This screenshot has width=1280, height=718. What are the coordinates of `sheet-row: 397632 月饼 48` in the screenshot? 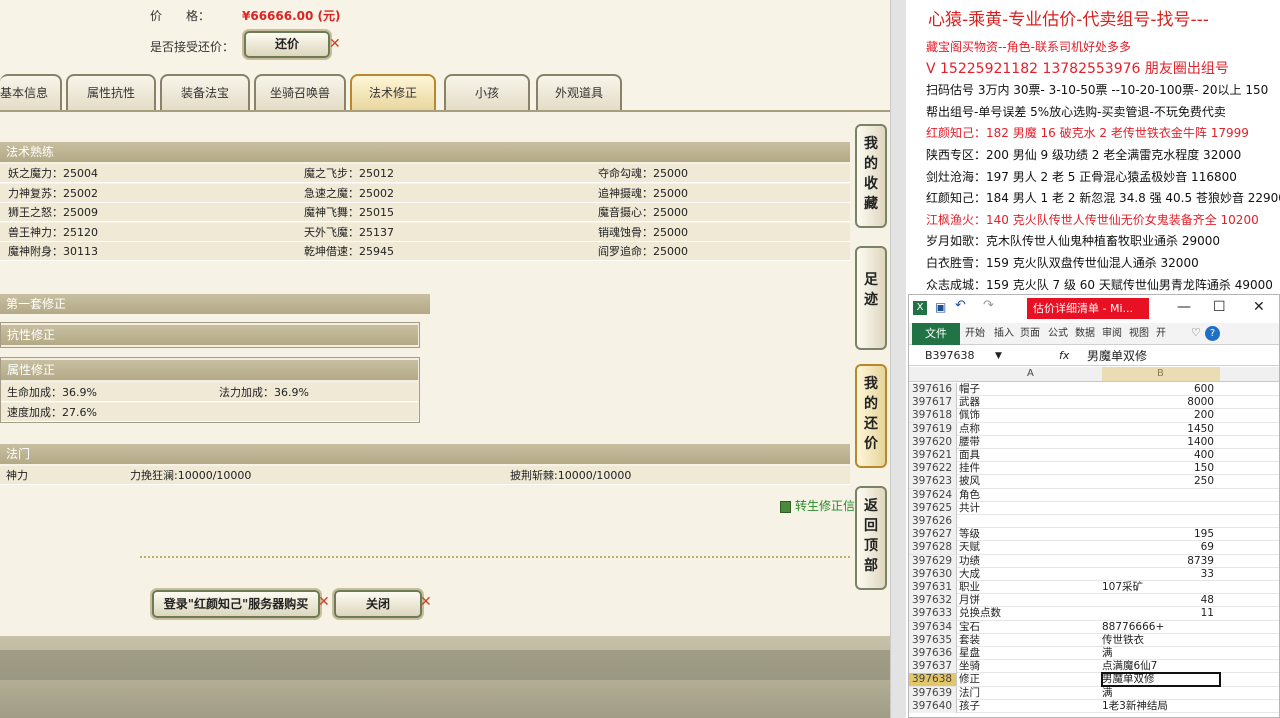 It's located at (1094, 601).